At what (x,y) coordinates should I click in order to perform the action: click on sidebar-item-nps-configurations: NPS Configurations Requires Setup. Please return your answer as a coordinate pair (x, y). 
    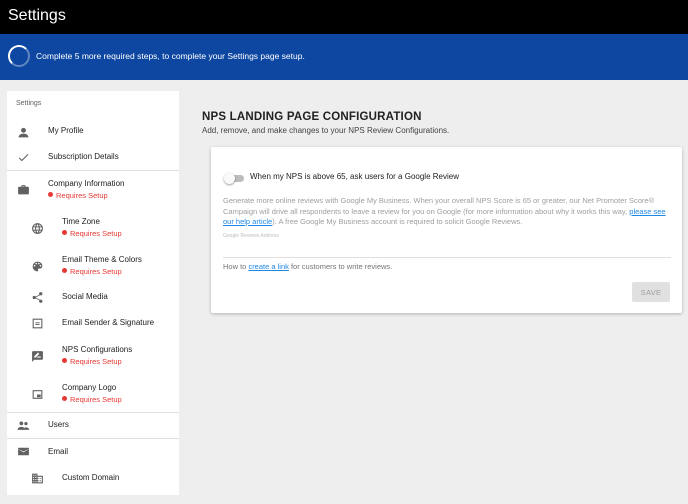
    Looking at the image, I should click on (93, 356).